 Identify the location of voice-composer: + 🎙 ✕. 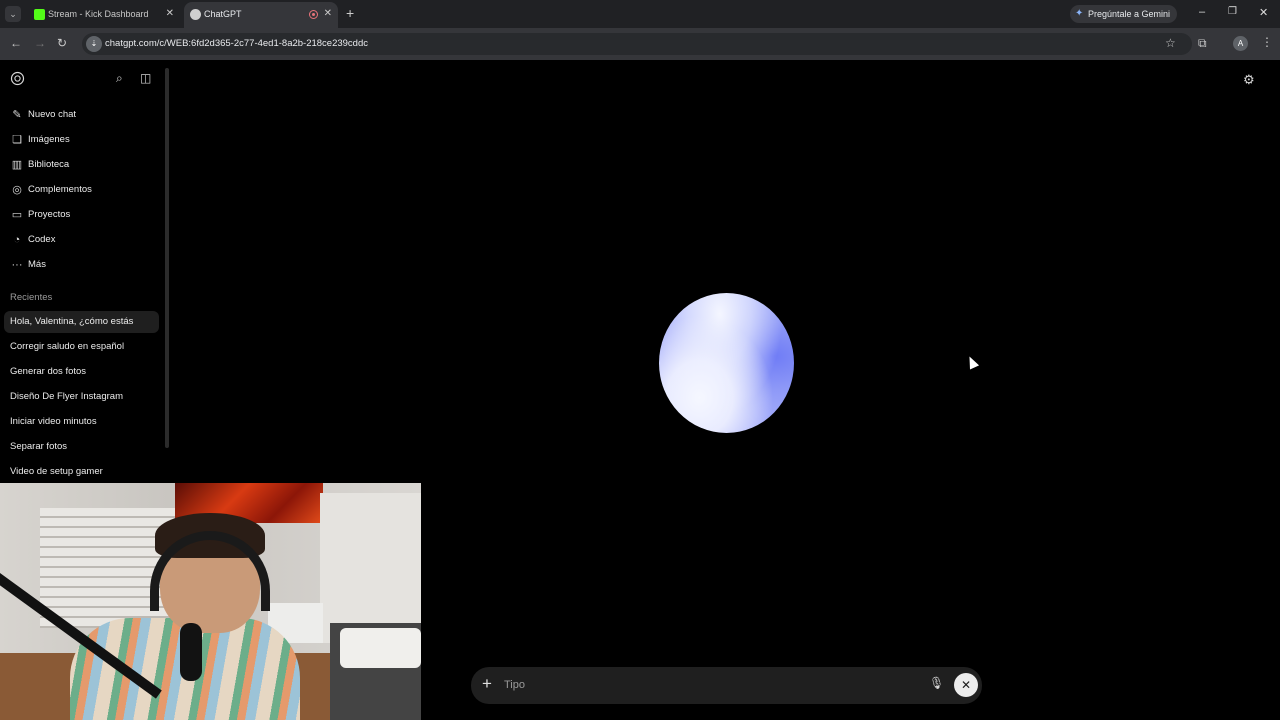
(726, 685).